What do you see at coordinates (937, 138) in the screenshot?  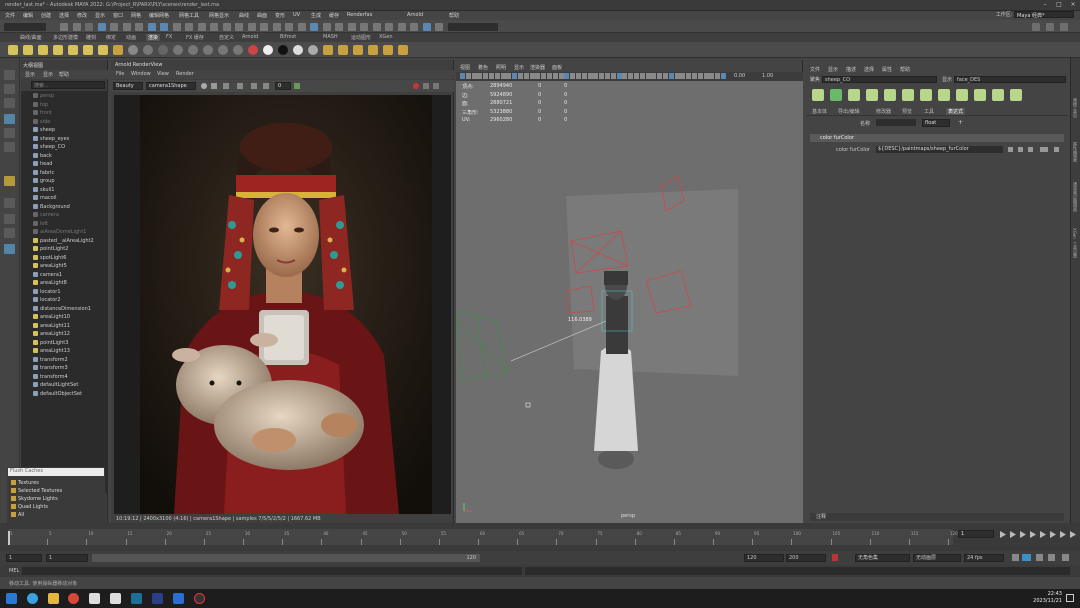 I see `section-header: color furColor` at bounding box center [937, 138].